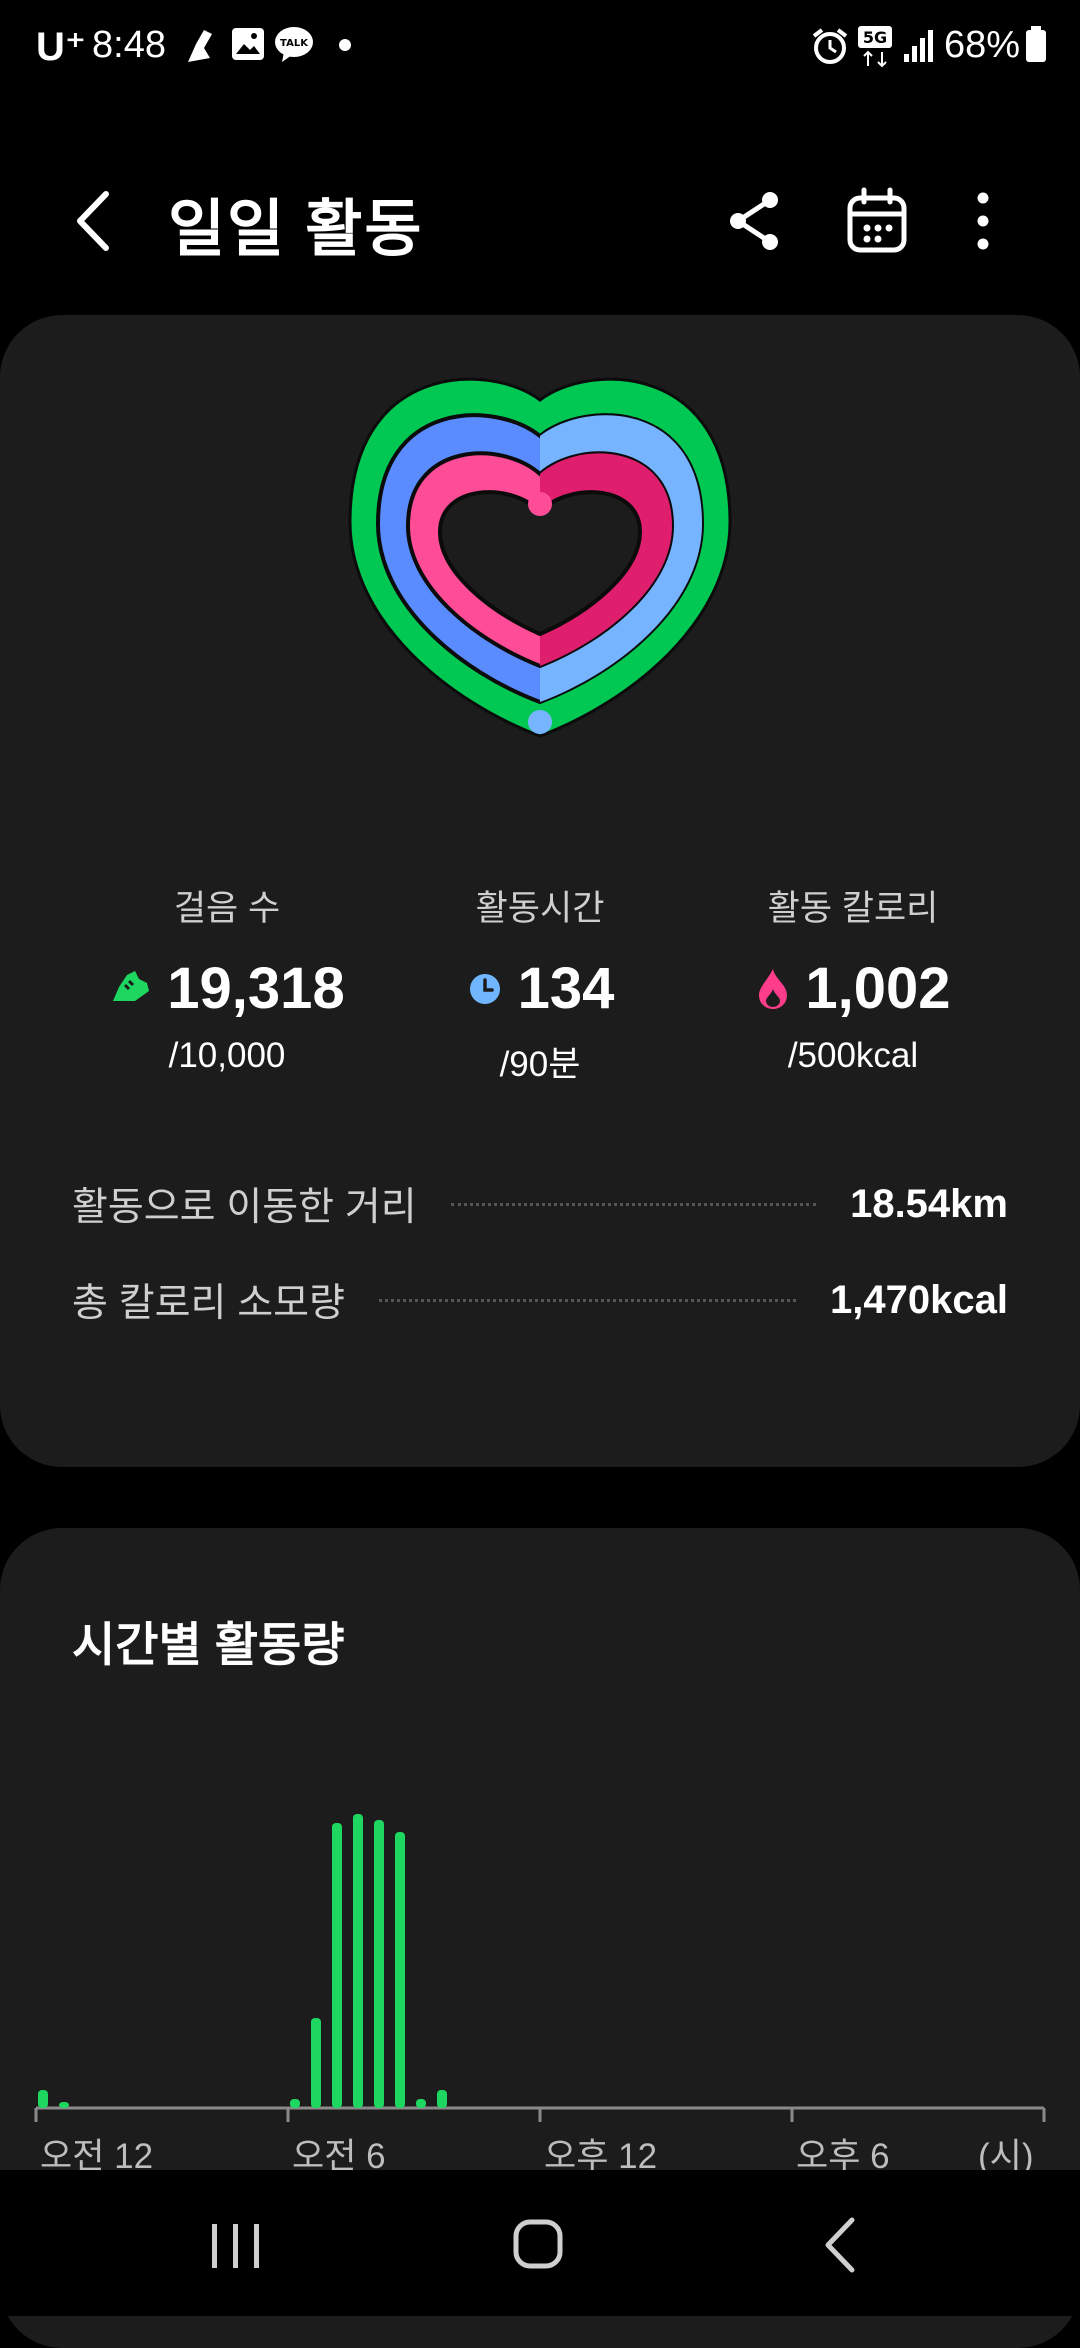 The image size is (1080, 2348). I want to click on share-button, so click(755, 221).